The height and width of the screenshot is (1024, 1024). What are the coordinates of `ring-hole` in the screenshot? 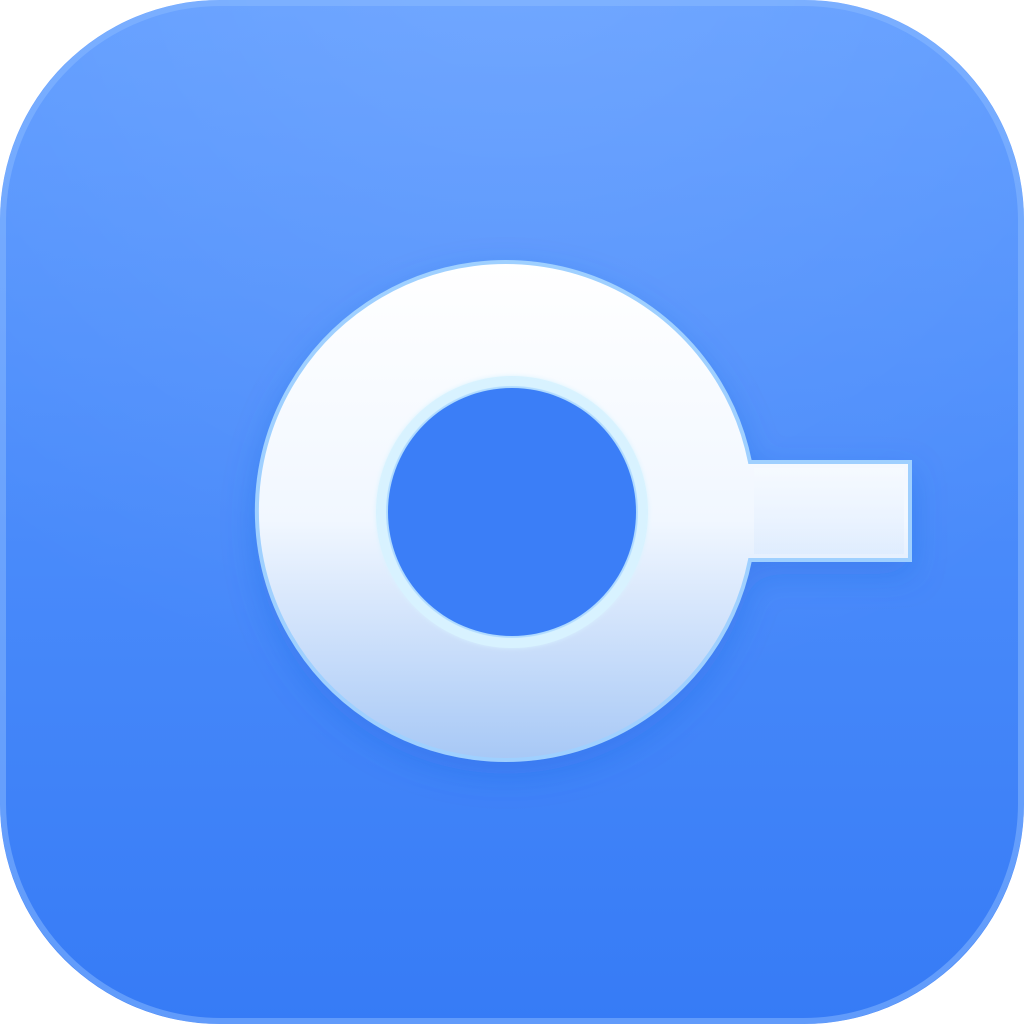 It's located at (512, 512).